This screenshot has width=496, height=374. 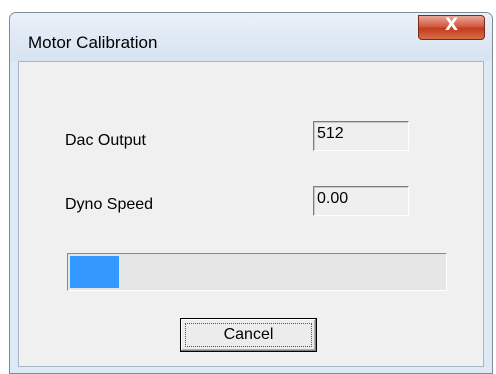 I want to click on dac-output-field: 512, so click(x=361, y=136).